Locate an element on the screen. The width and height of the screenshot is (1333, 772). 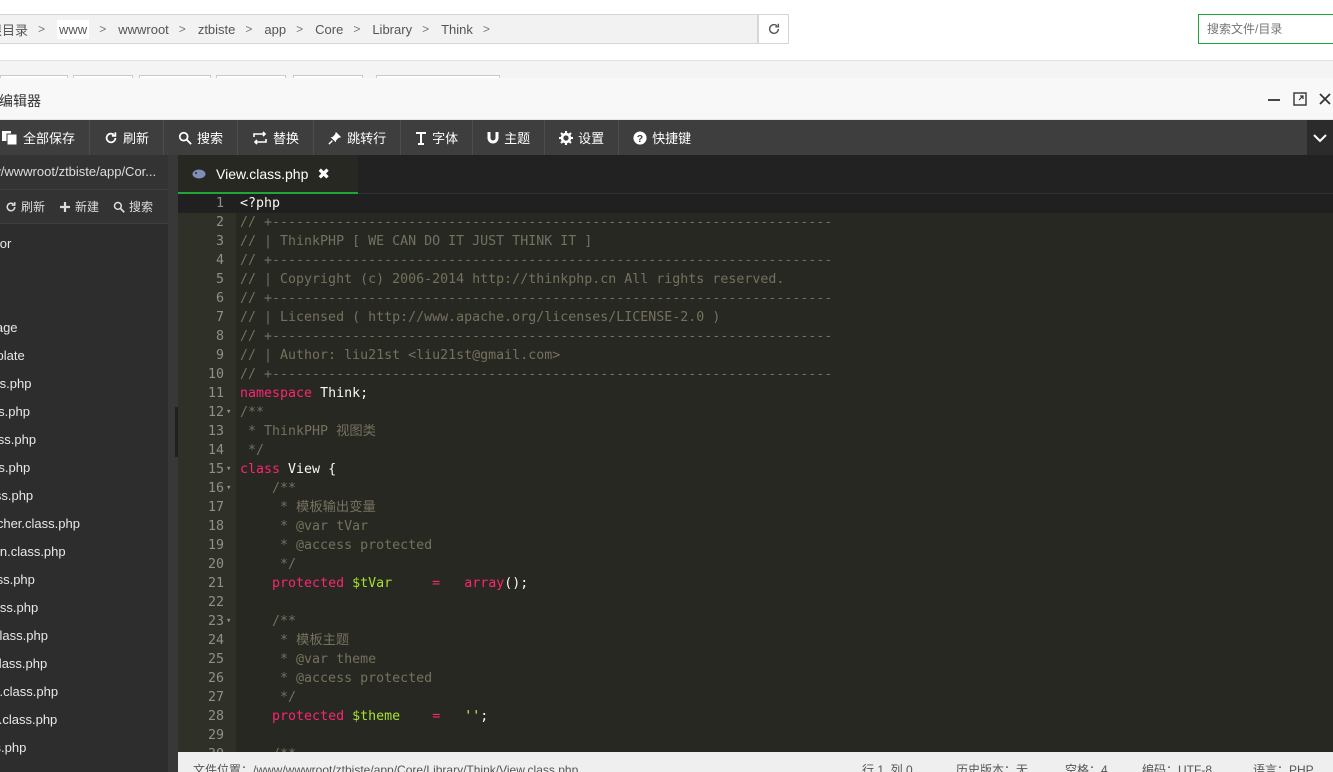
maximize-button is located at coordinates (1300, 99).